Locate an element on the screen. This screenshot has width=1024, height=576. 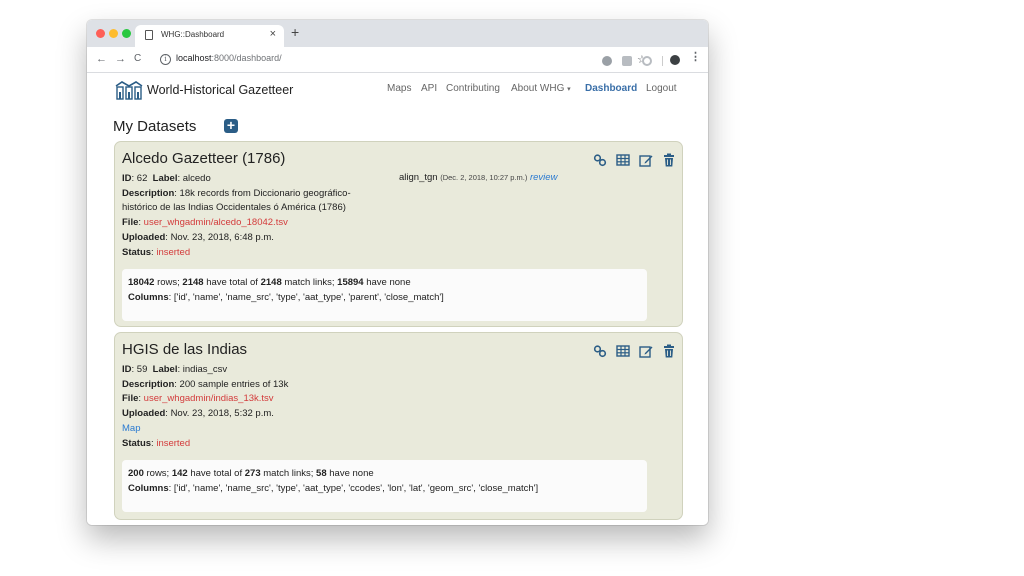
browser-tab: WHG::Dashboard × is located at coordinates (209, 36).